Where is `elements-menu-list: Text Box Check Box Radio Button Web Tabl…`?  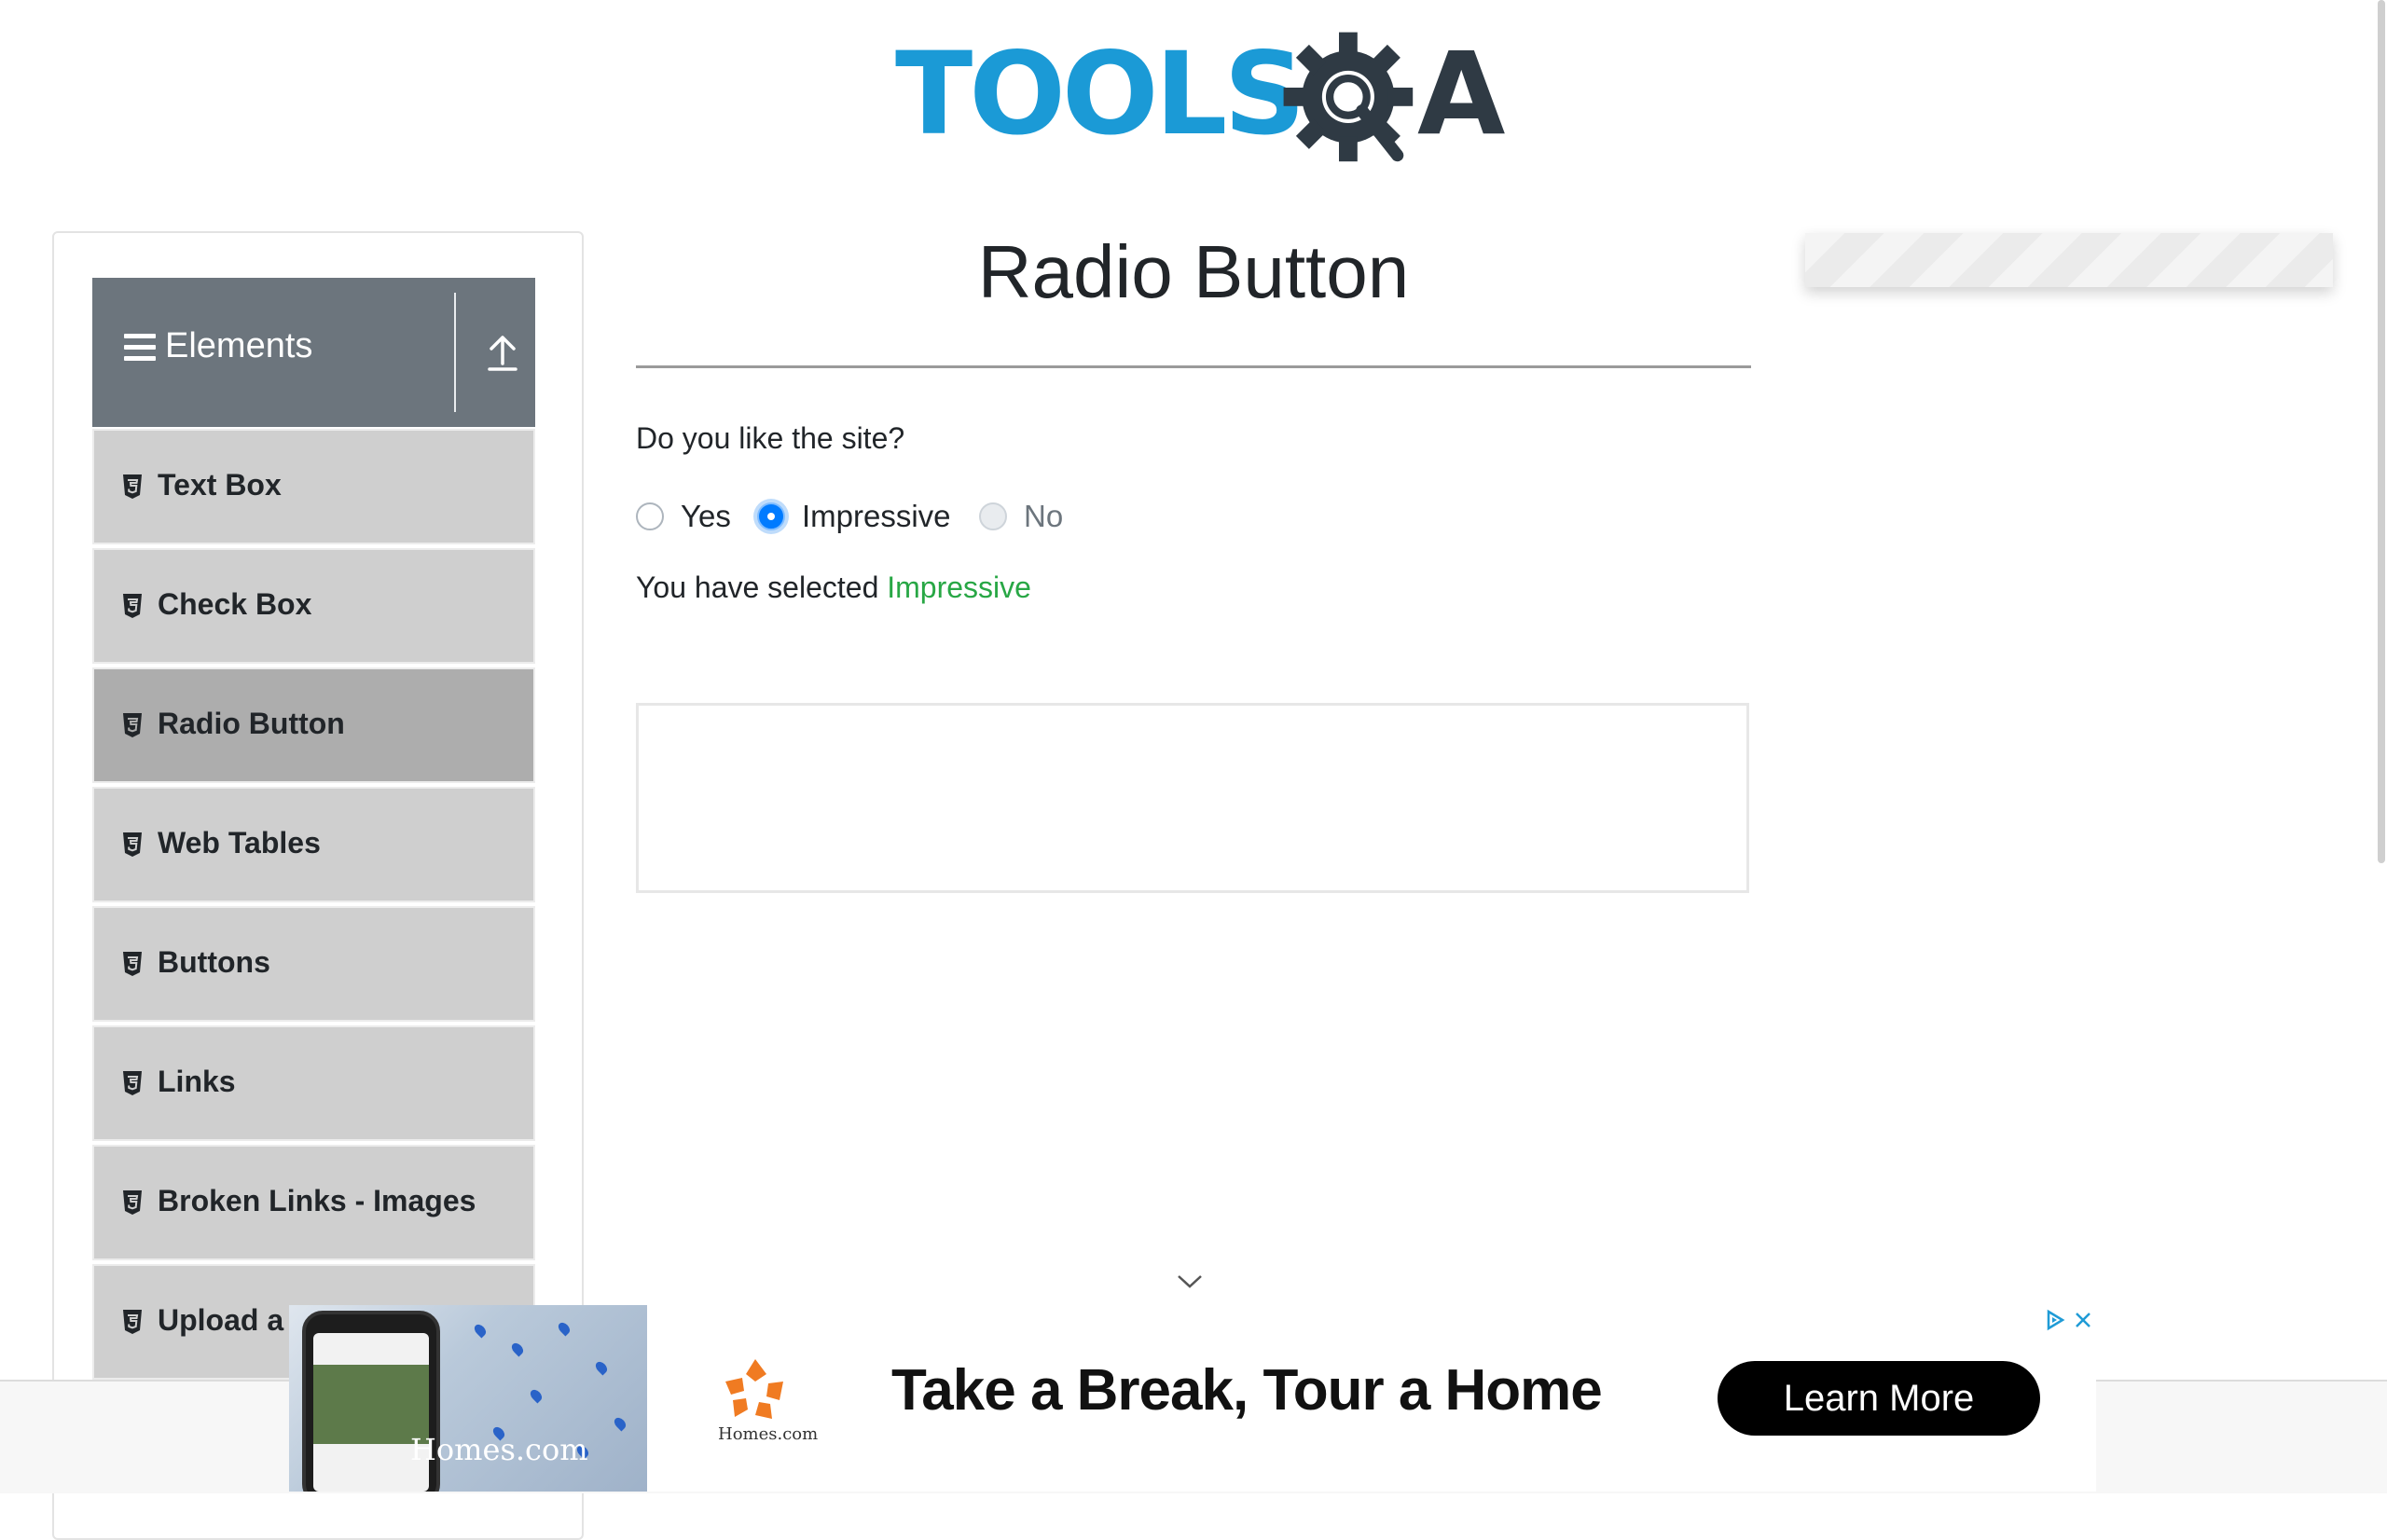 elements-menu-list: Text Box Check Box Radio Button Web Tabl… is located at coordinates (313, 906).